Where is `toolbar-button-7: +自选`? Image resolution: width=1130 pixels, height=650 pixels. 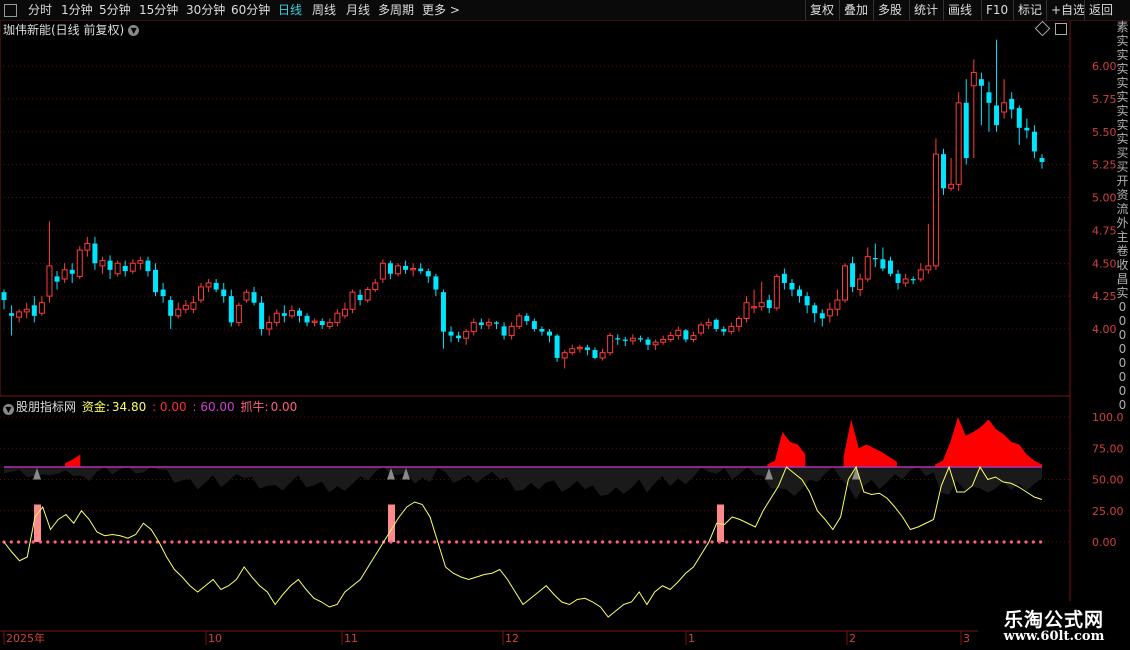 toolbar-button-7: +自选 is located at coordinates (1068, 10).